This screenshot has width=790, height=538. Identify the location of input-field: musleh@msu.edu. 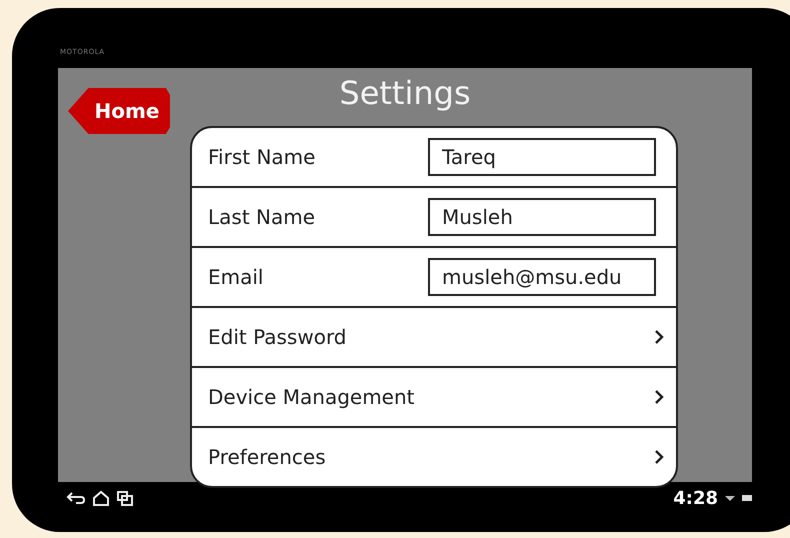
(542, 277).